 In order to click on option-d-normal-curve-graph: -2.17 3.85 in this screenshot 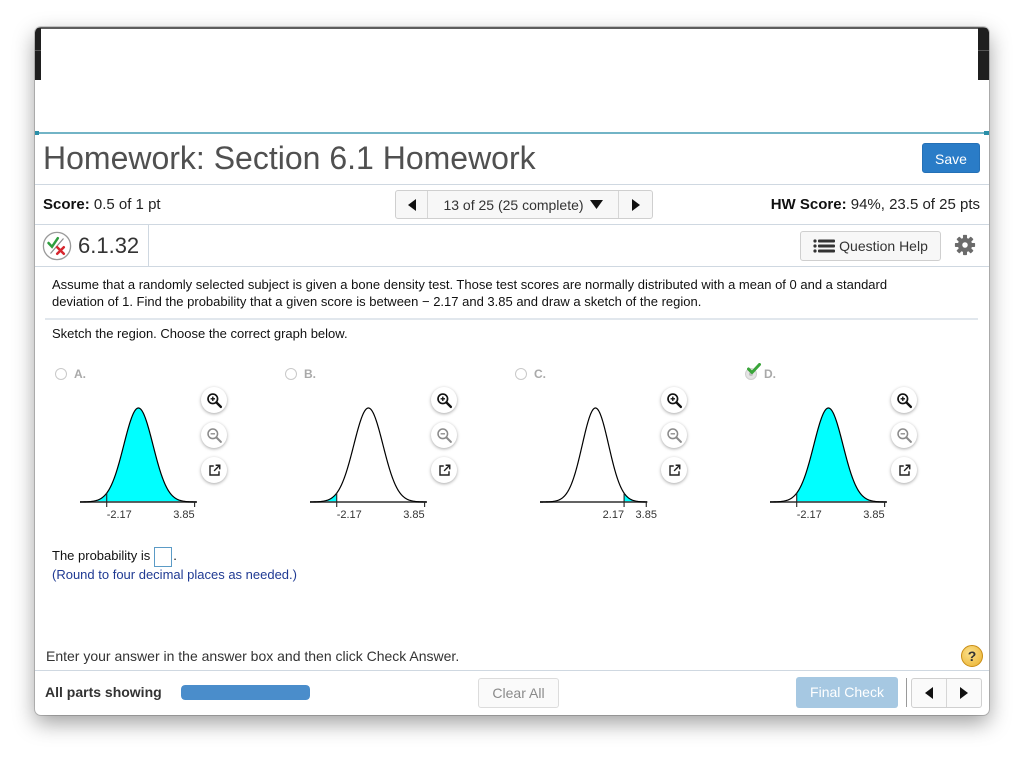, I will do `click(828, 464)`.